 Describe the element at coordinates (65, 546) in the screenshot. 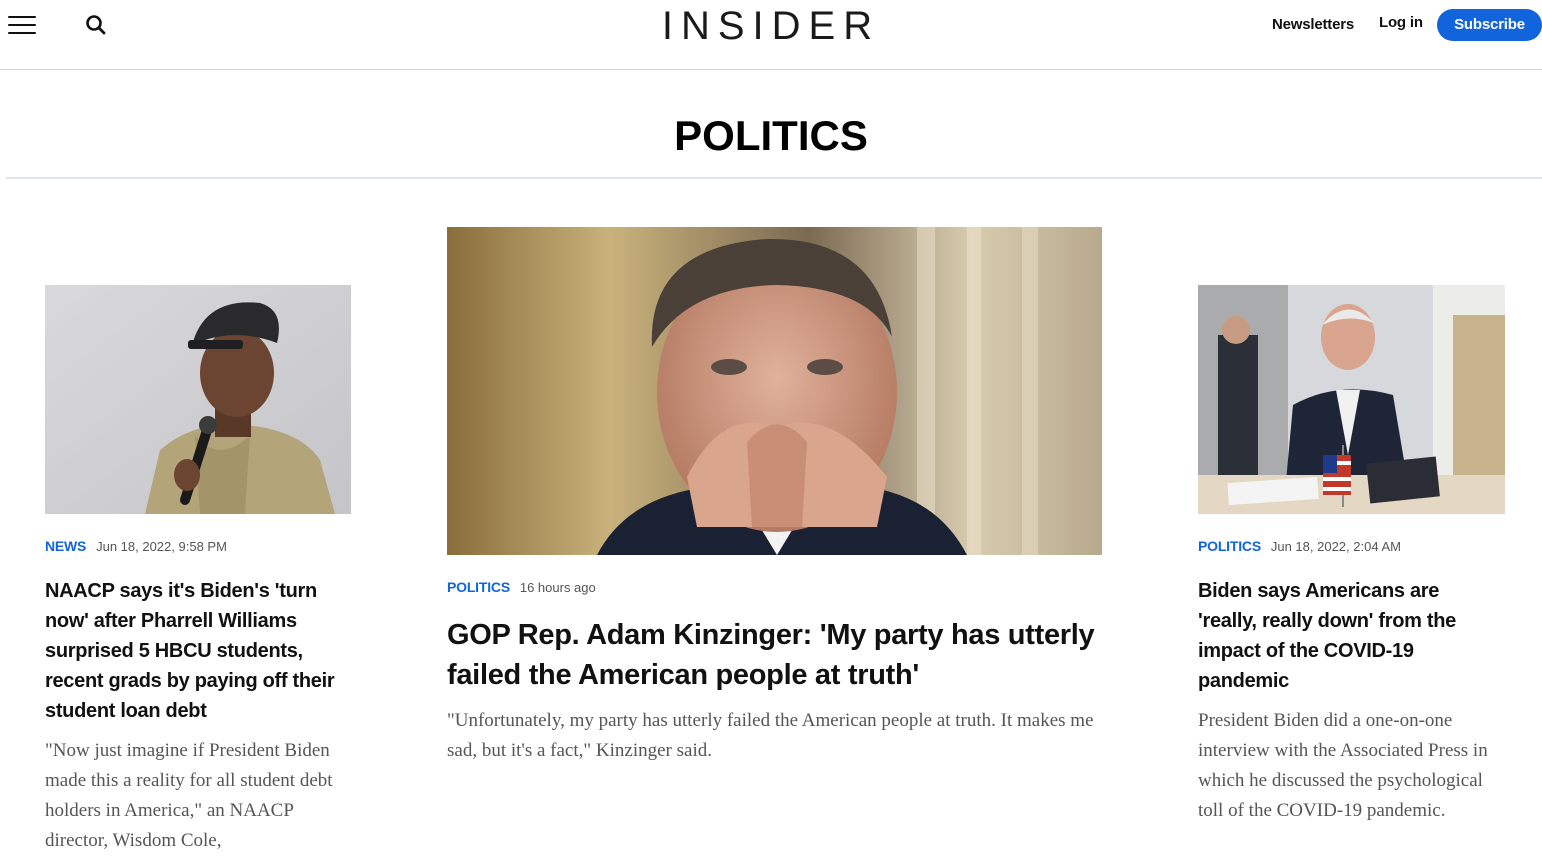

I see `vertical-tag: NEWS` at that location.